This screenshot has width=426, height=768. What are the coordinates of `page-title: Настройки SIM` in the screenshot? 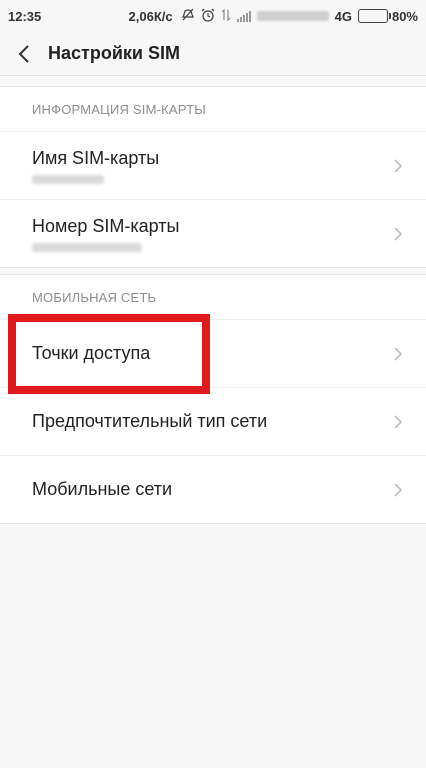 It's located at (114, 53).